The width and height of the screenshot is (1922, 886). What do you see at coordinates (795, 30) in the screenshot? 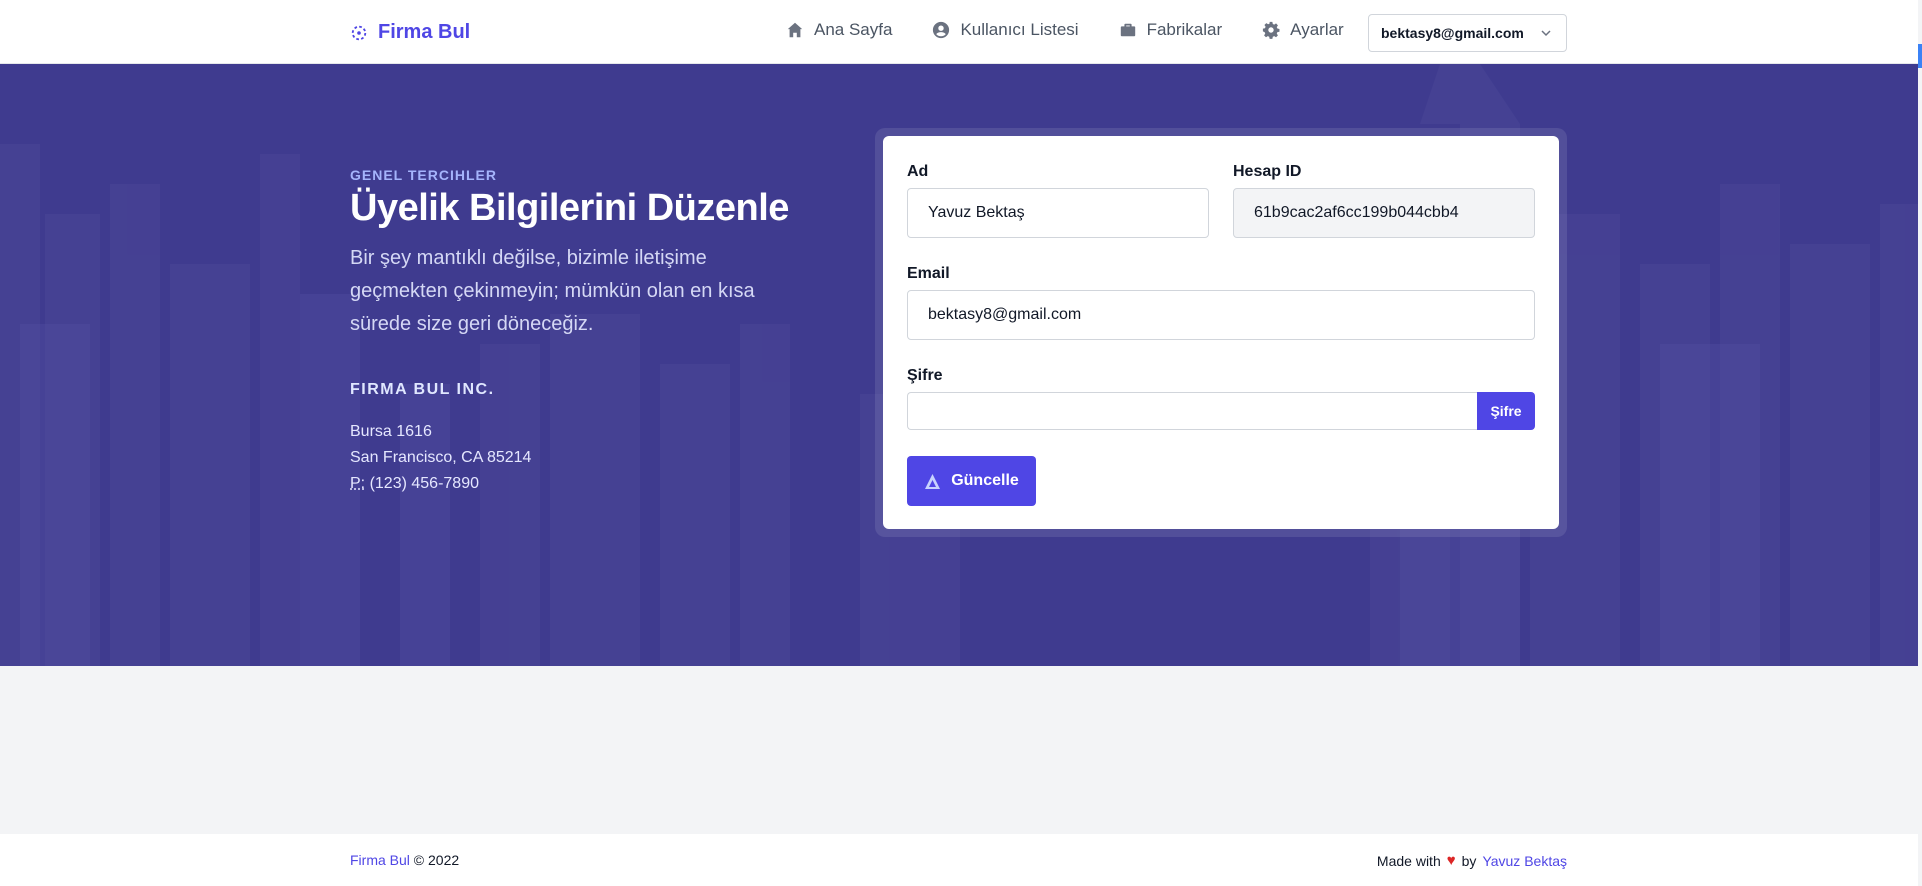
I see `home-icon` at bounding box center [795, 30].